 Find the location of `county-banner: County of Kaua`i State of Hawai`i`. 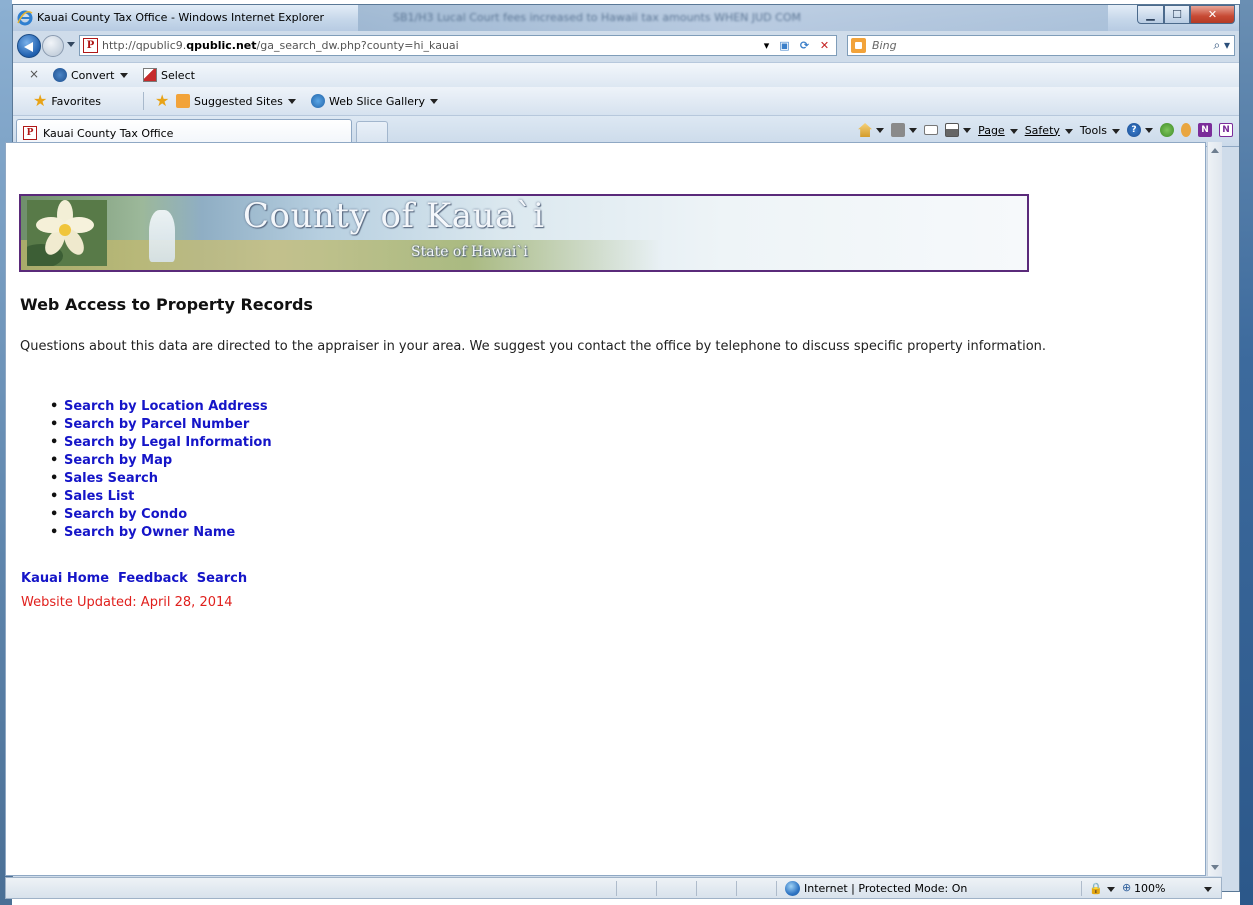

county-banner: County of Kaua`i State of Hawai`i is located at coordinates (524, 233).